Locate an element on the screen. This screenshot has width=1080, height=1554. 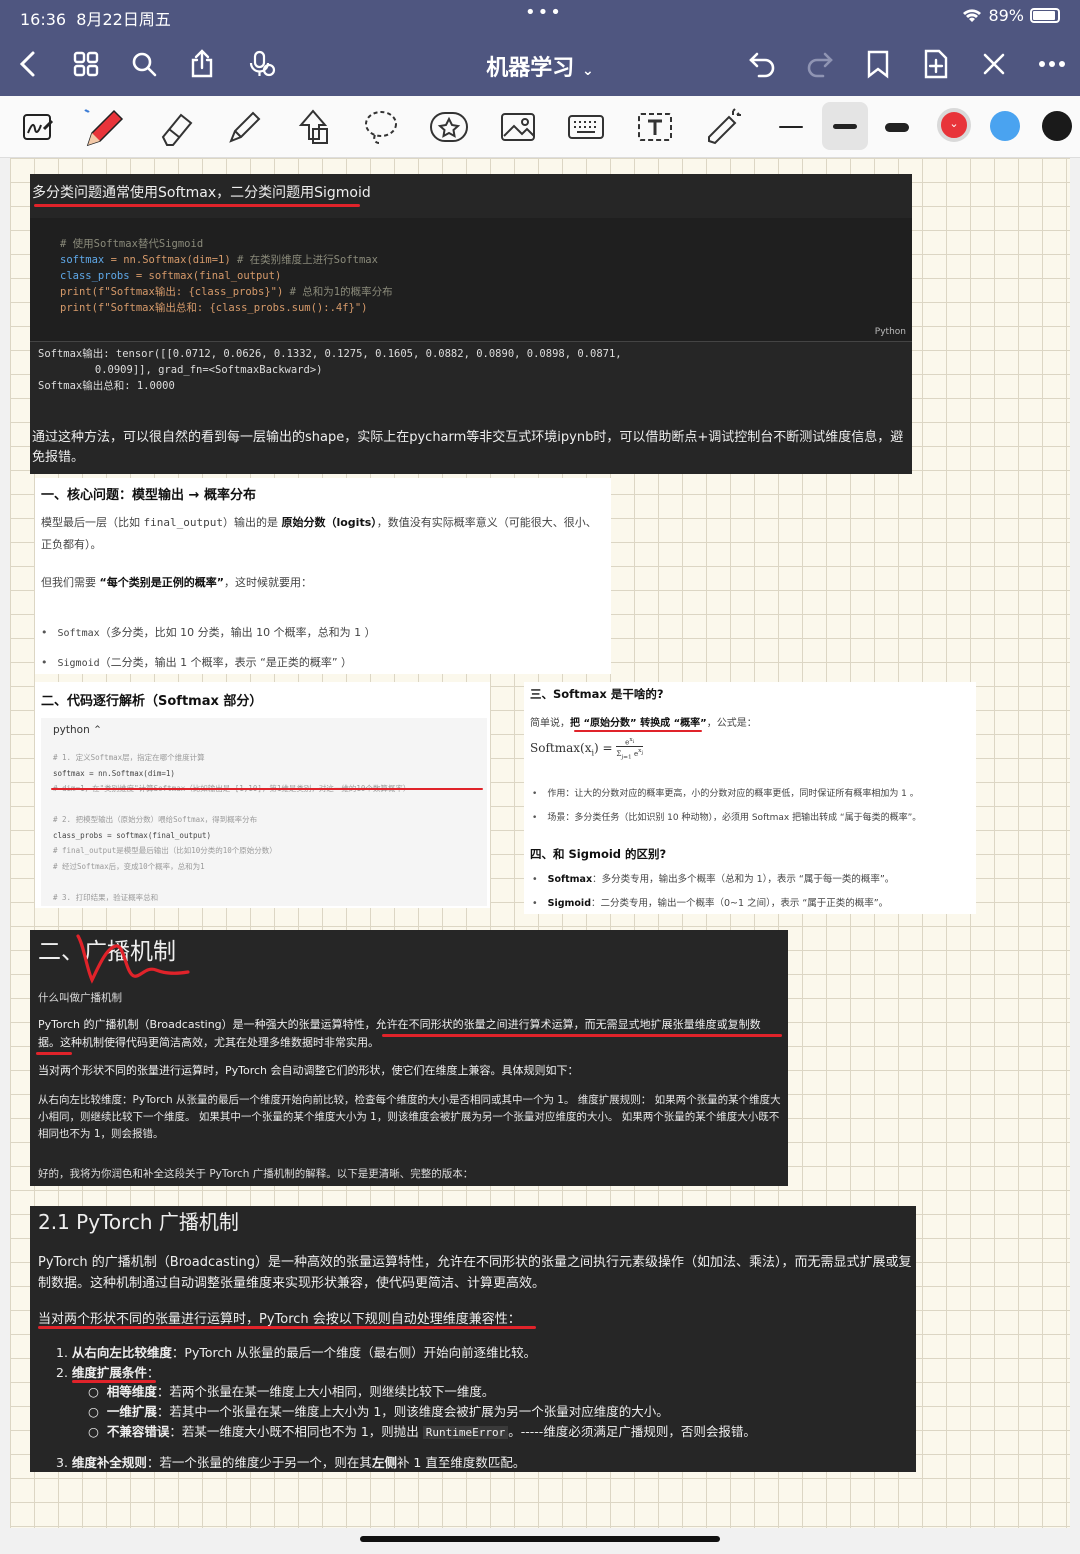
laser-pointer-button is located at coordinates (723, 127).